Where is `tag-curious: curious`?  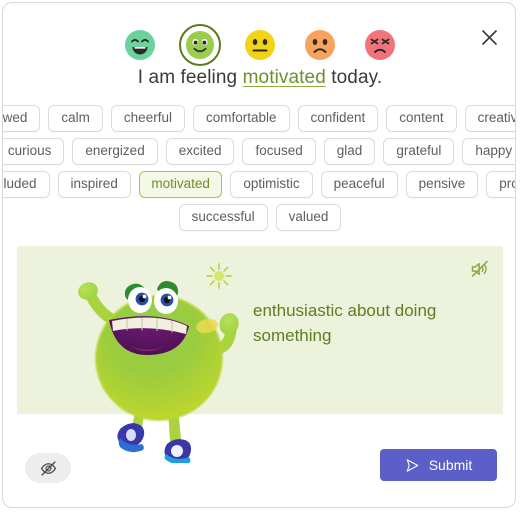
tag-curious: curious is located at coordinates (34, 151).